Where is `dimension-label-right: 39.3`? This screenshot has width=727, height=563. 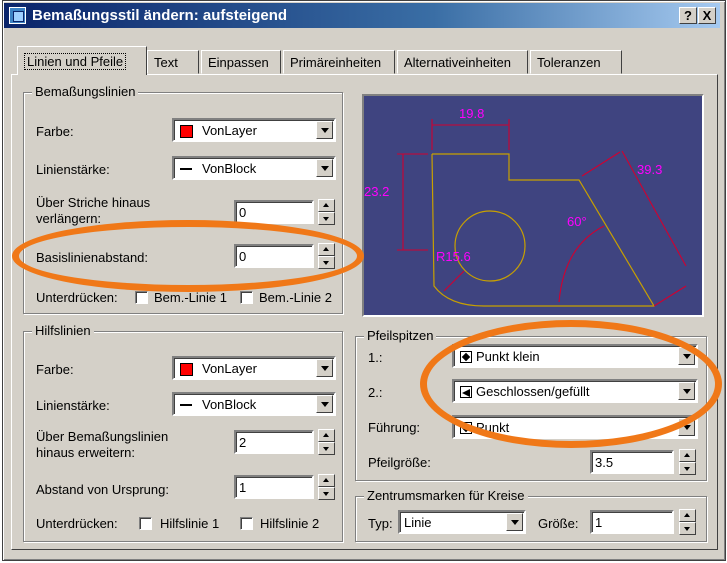 dimension-label-right: 39.3 is located at coordinates (649, 169).